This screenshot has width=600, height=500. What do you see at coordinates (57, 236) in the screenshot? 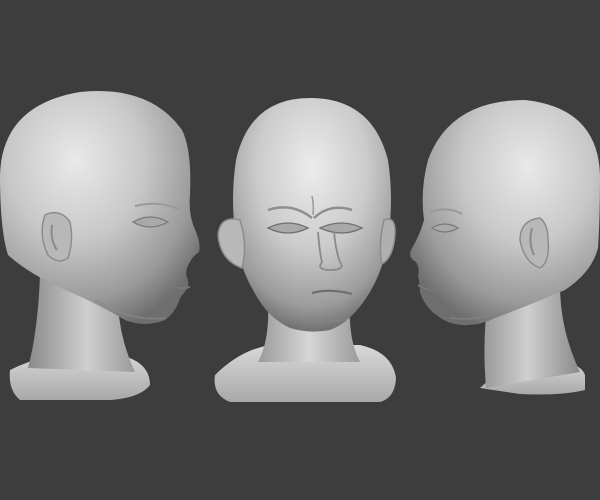
I see `left-profile-ear` at bounding box center [57, 236].